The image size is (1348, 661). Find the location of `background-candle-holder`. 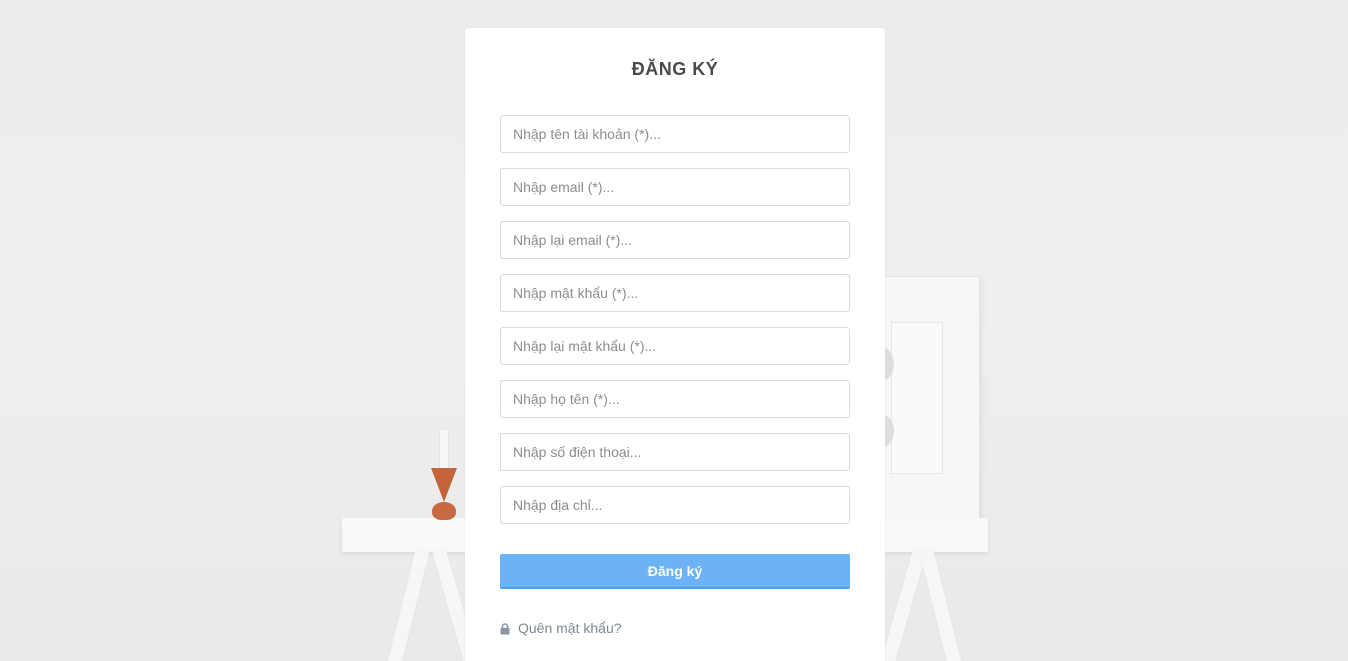

background-candle-holder is located at coordinates (444, 485).